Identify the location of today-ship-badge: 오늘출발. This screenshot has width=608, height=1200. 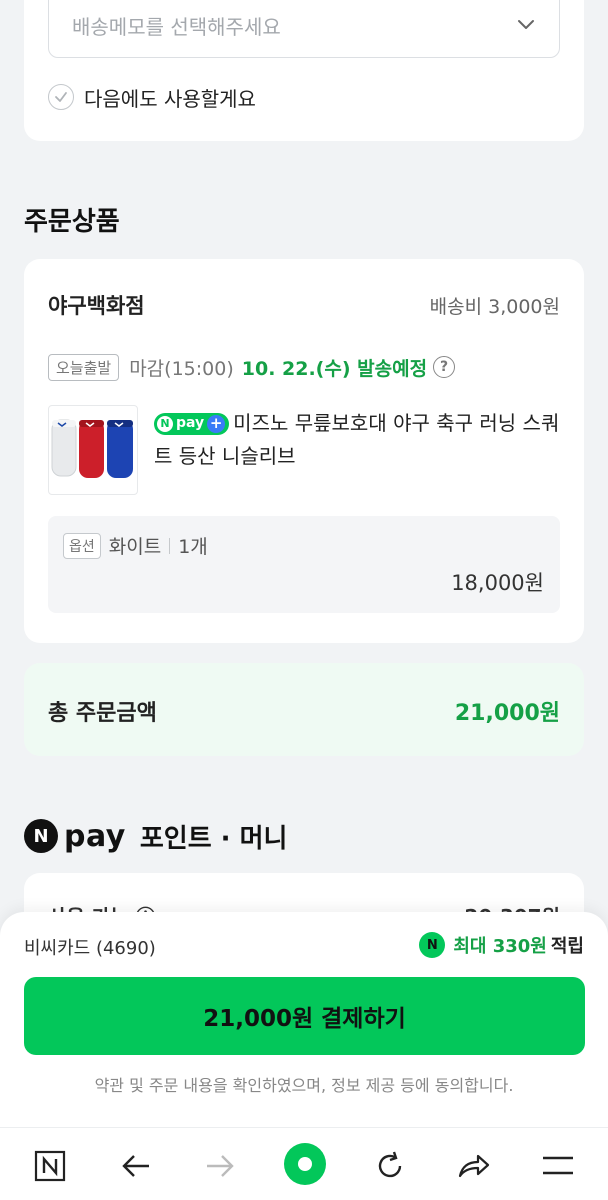
(84, 367).